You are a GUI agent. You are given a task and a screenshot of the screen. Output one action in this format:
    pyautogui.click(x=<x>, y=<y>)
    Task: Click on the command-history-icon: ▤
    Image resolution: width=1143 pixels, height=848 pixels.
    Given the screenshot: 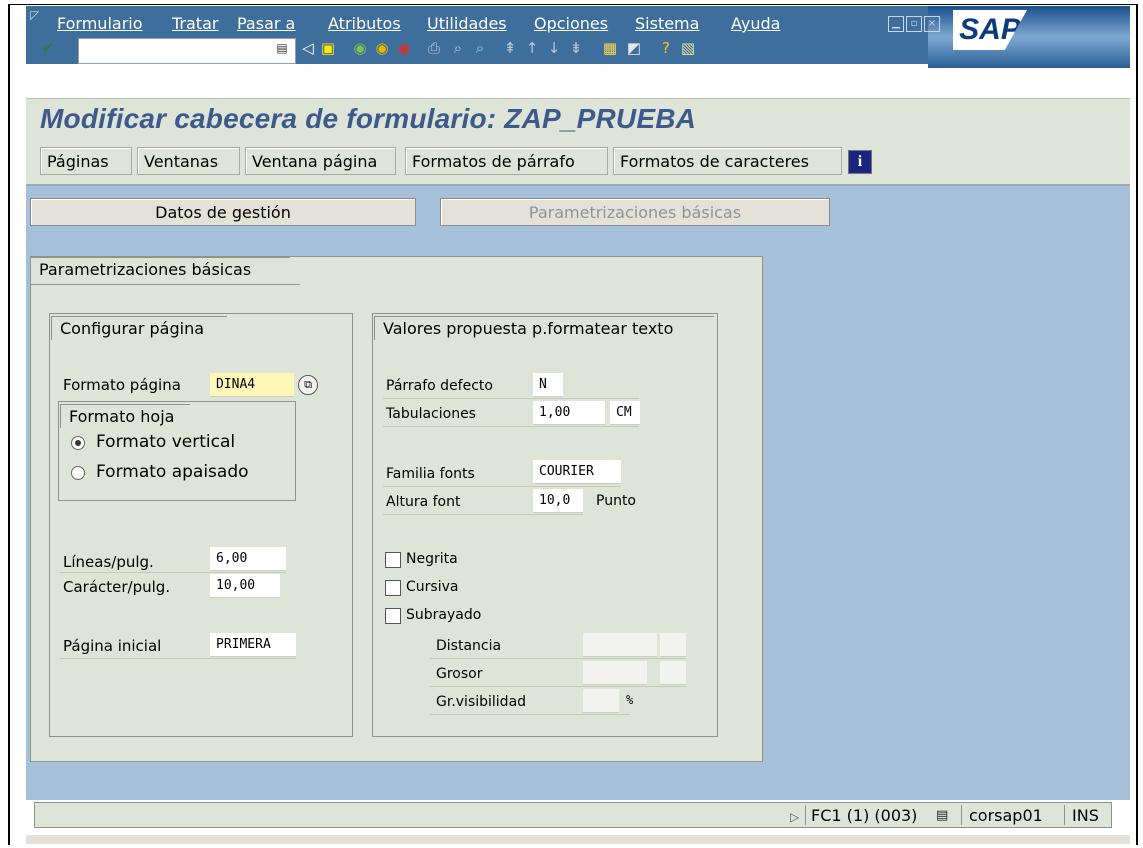 What is the action you would take?
    pyautogui.click(x=282, y=48)
    